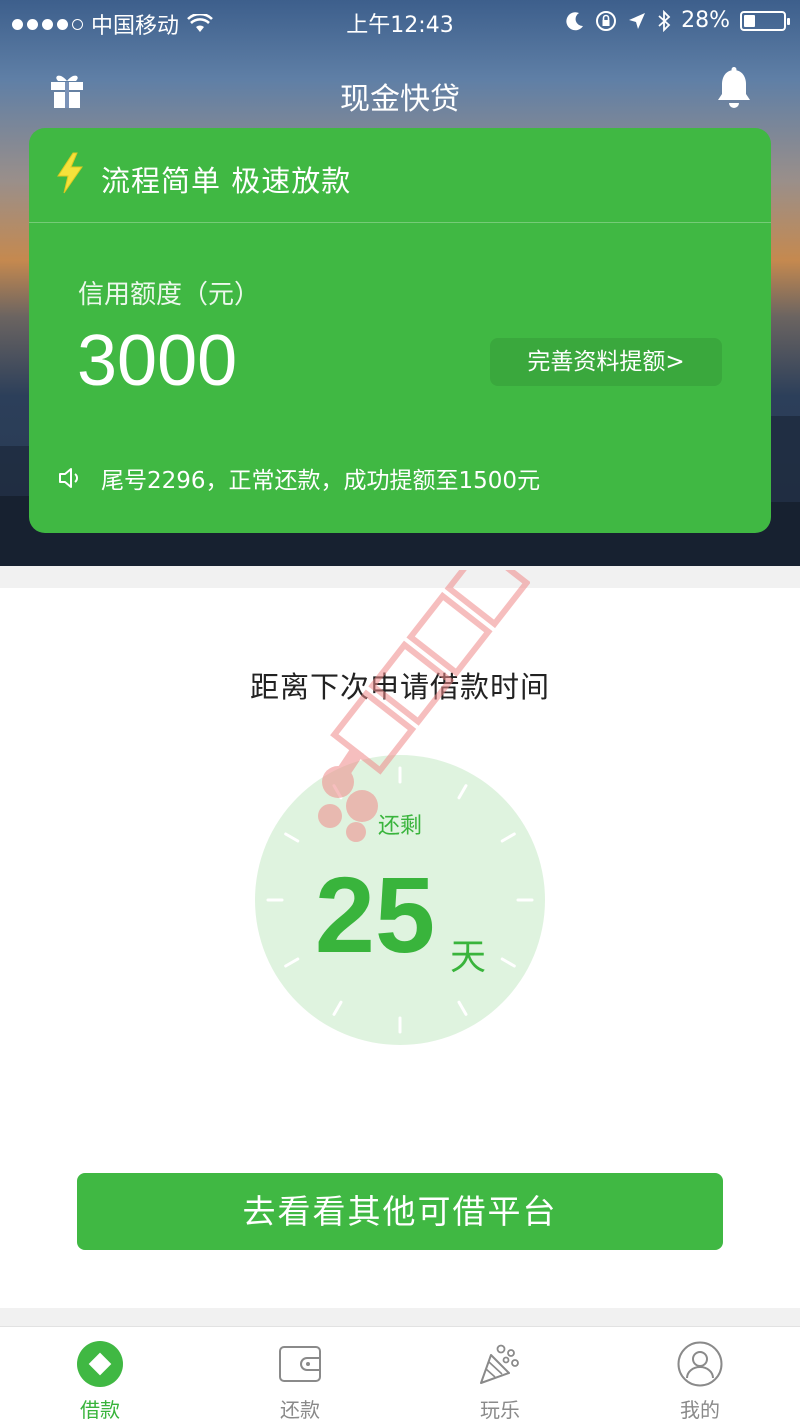 The width and height of the screenshot is (800, 1423). Describe the element at coordinates (700, 1364) in the screenshot. I see `user-icon` at that location.